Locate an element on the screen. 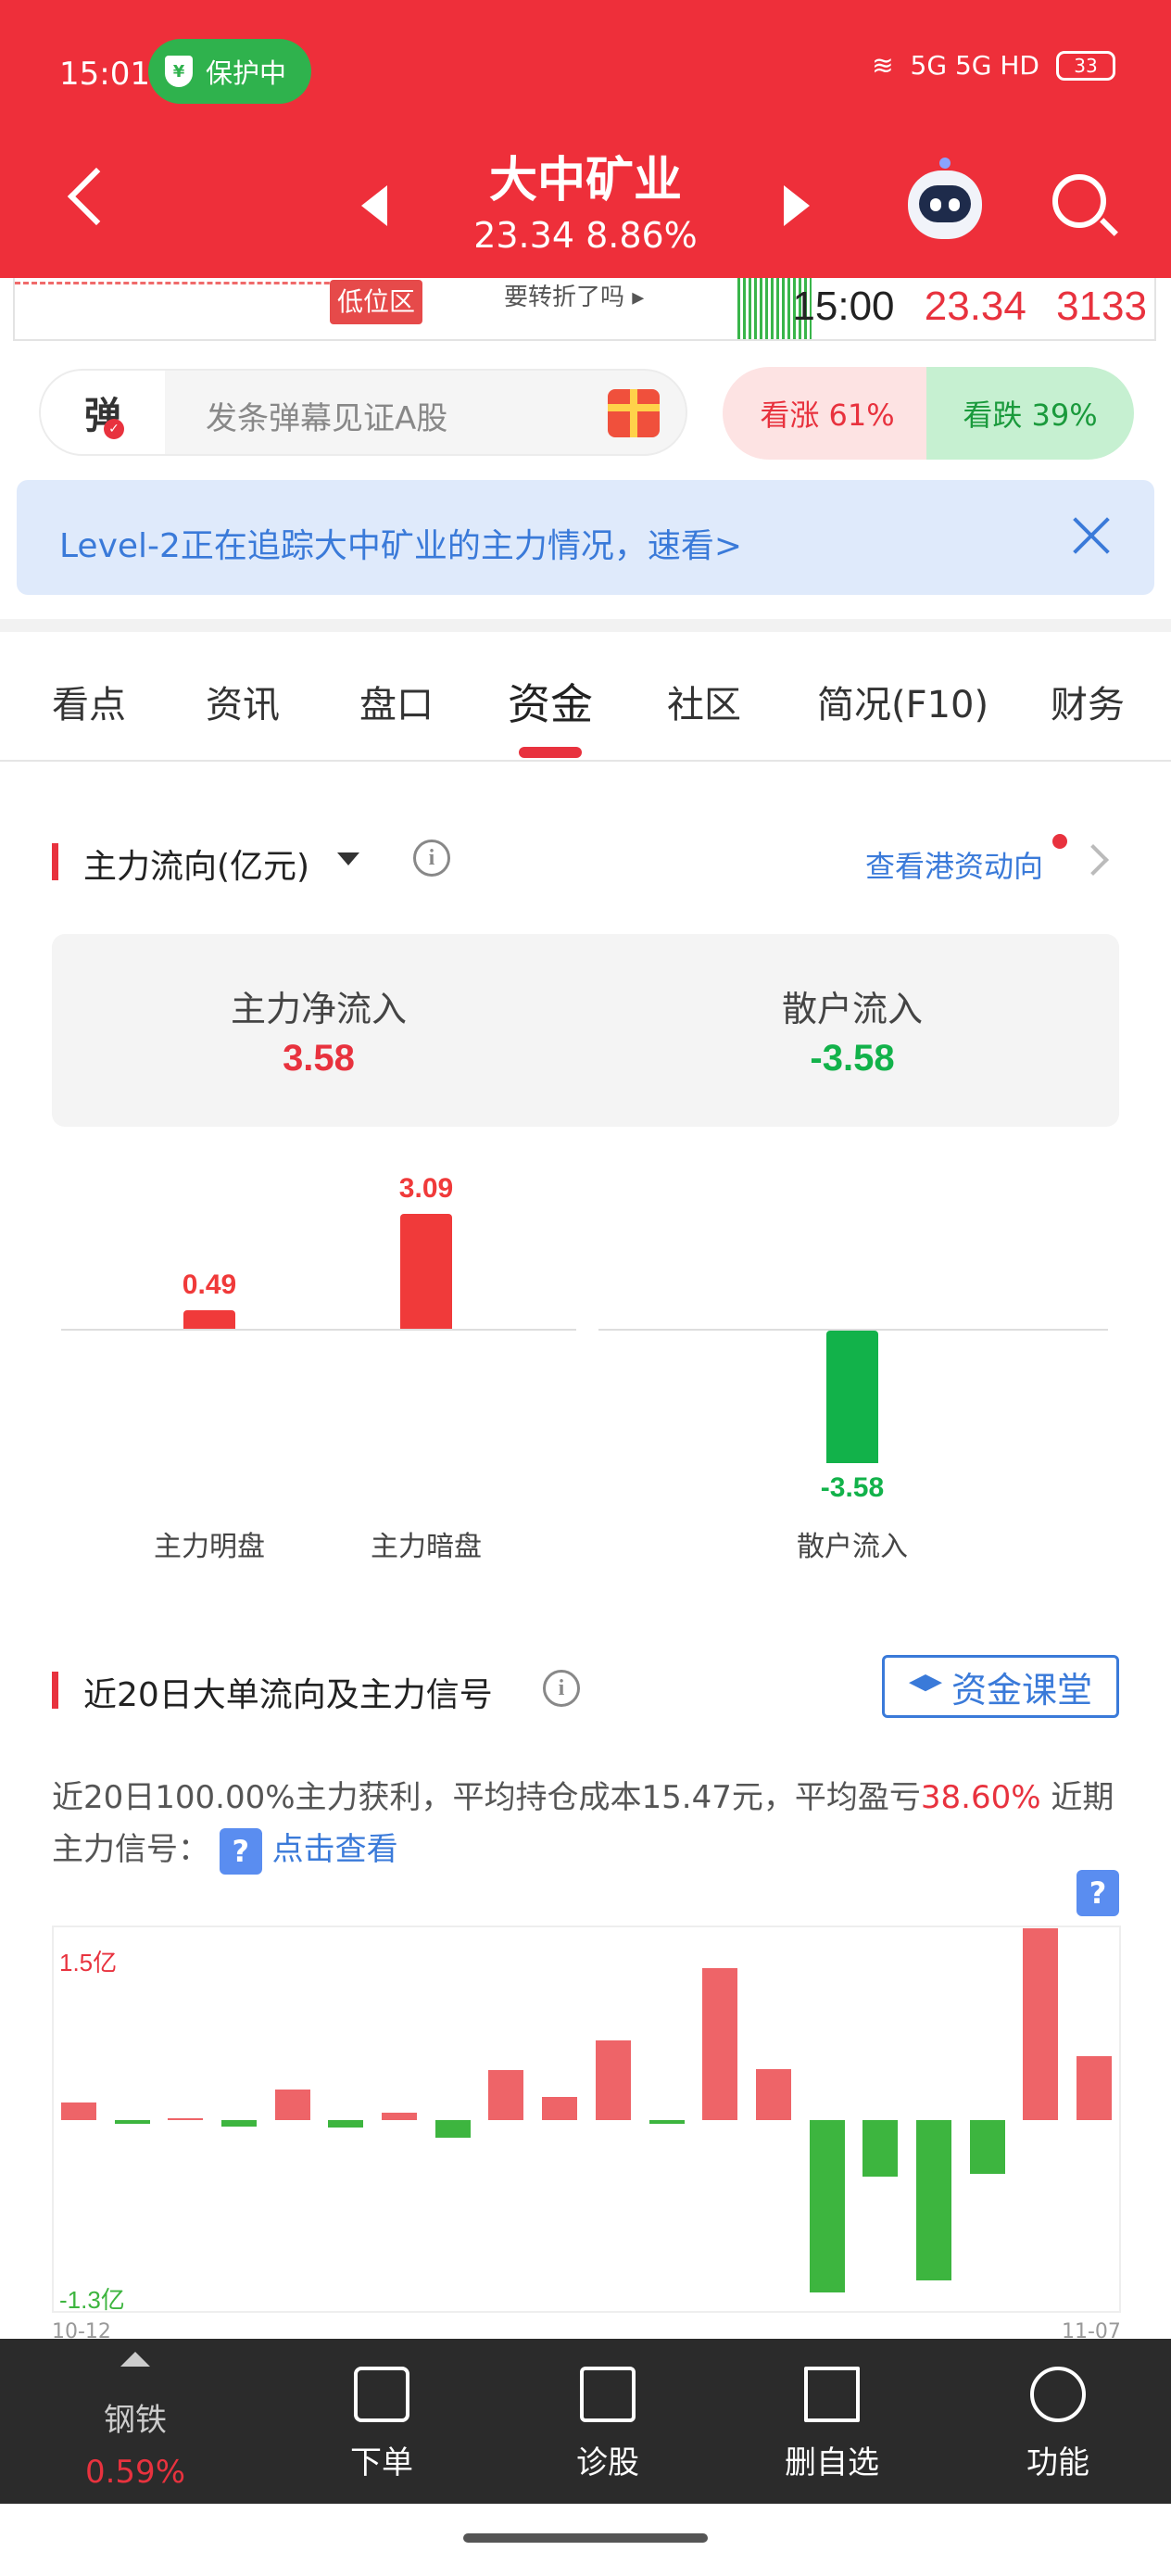 The width and height of the screenshot is (1171, 2576). tab-capital: 资金 is located at coordinates (551, 701).